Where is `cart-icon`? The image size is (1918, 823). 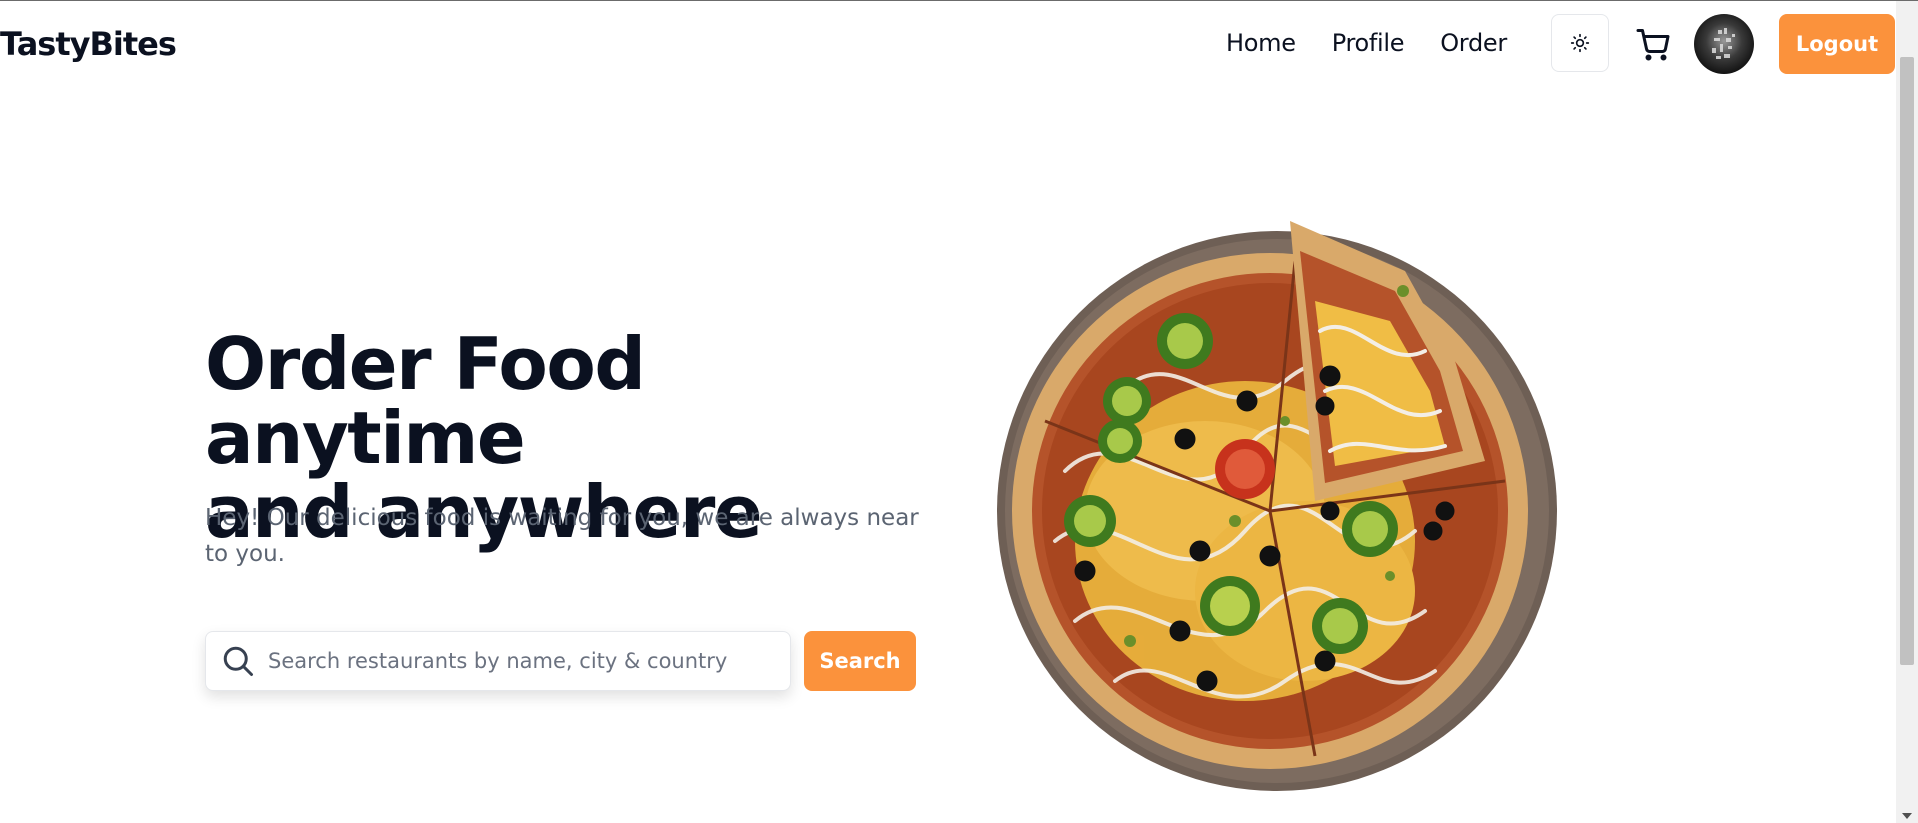 cart-icon is located at coordinates (1653, 45).